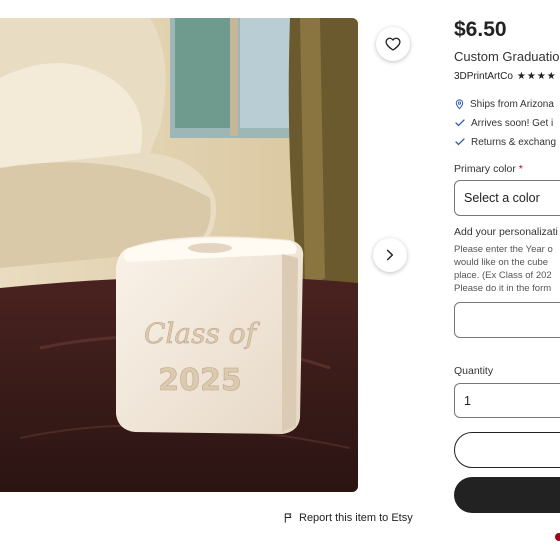 The height and width of the screenshot is (560, 560). I want to click on product-title: Custom Graduatio, so click(507, 56).